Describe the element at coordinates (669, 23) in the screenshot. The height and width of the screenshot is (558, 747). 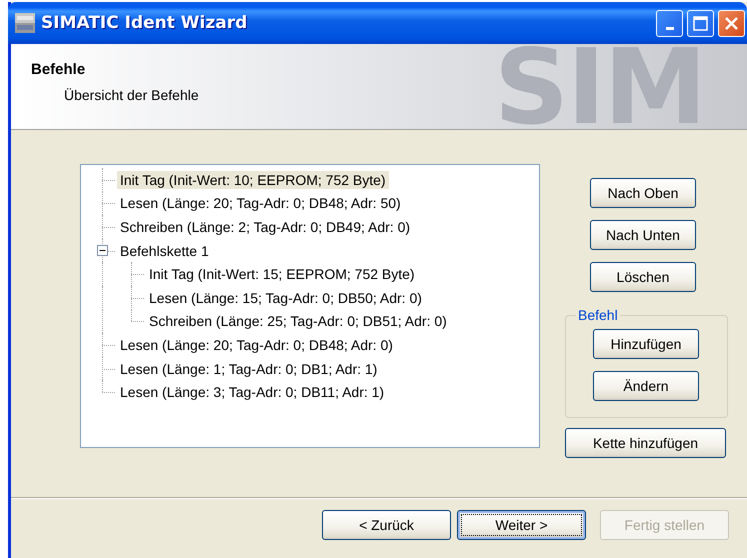
I see `minimize-button` at that location.